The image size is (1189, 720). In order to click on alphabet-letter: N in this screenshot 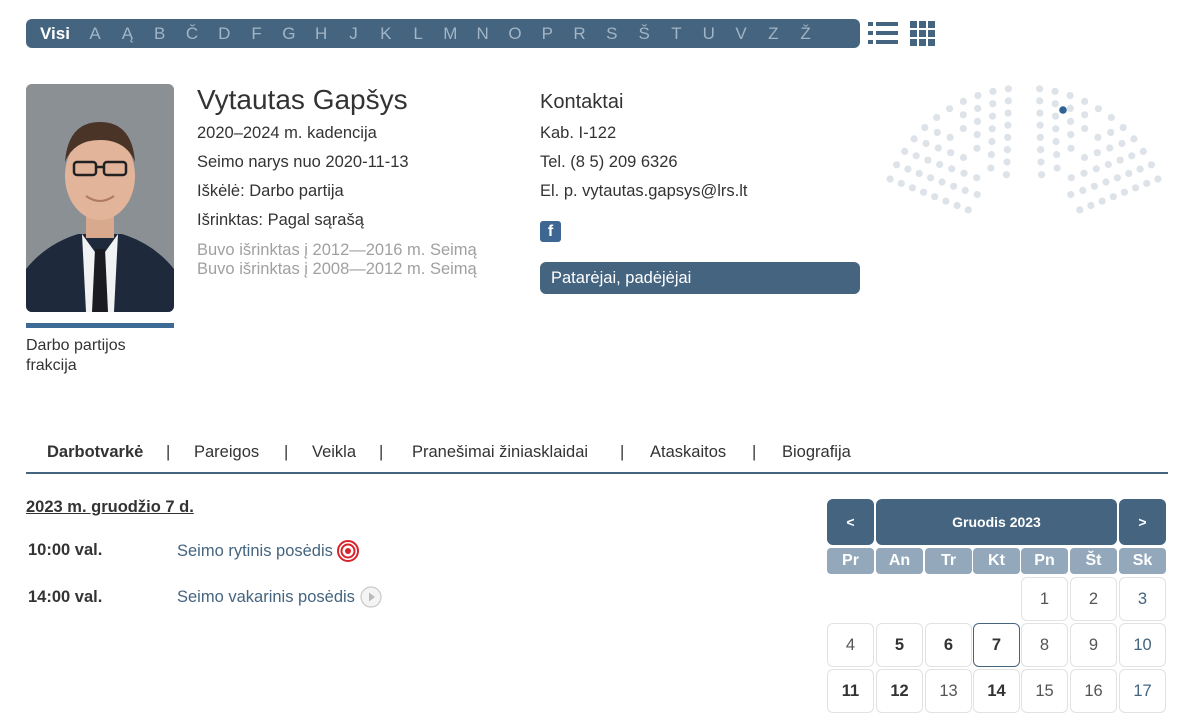, I will do `click(483, 34)`.